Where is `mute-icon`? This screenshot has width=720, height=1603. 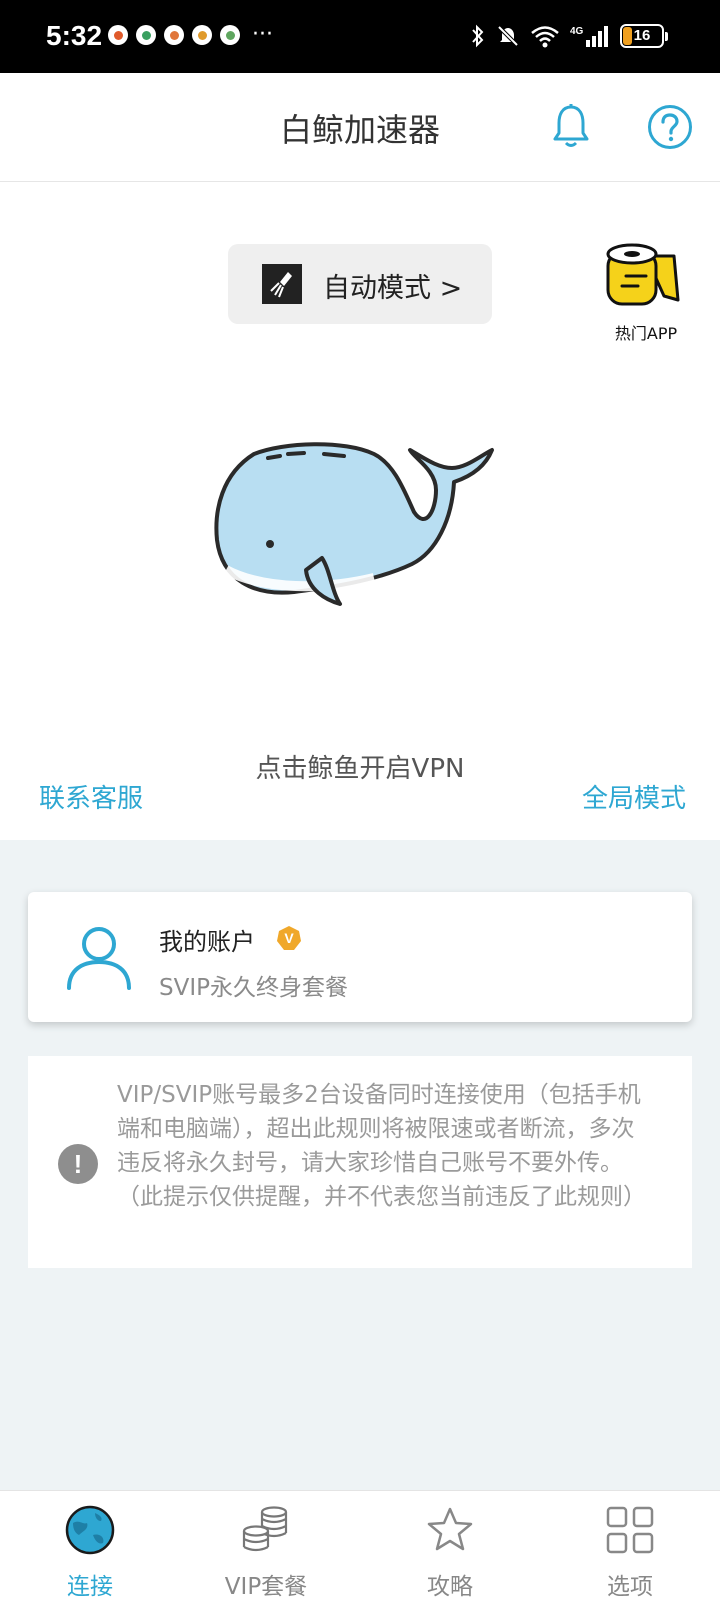
mute-icon is located at coordinates (508, 36).